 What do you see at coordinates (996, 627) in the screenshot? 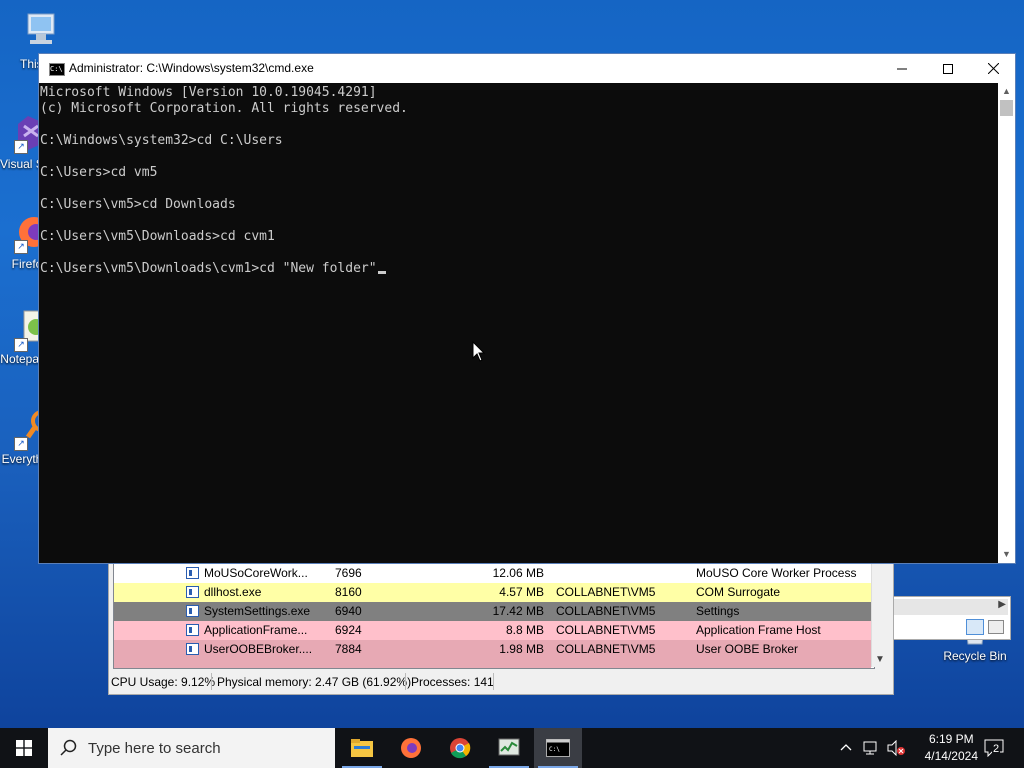
I see `large-icons-view-icon` at bounding box center [996, 627].